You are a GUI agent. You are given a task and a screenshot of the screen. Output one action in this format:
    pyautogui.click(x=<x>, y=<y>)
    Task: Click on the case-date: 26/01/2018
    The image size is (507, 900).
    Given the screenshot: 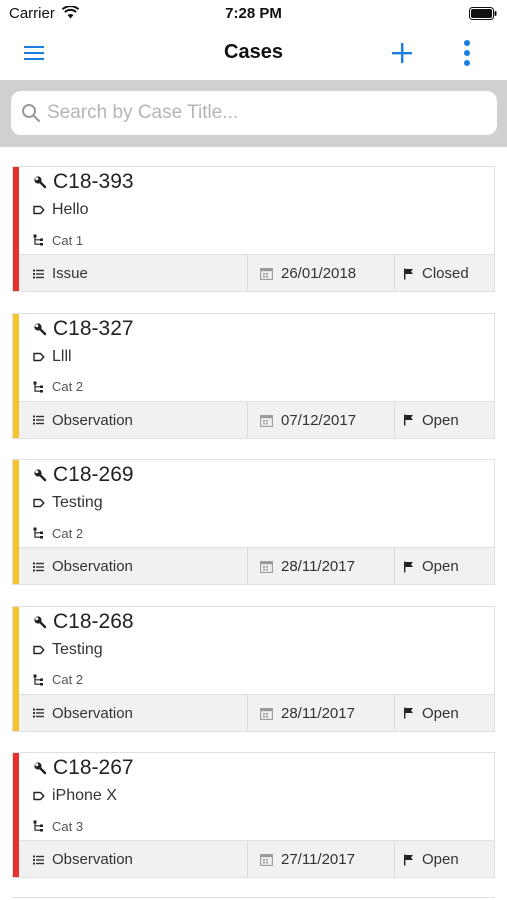 What is the action you would take?
    pyautogui.click(x=319, y=273)
    